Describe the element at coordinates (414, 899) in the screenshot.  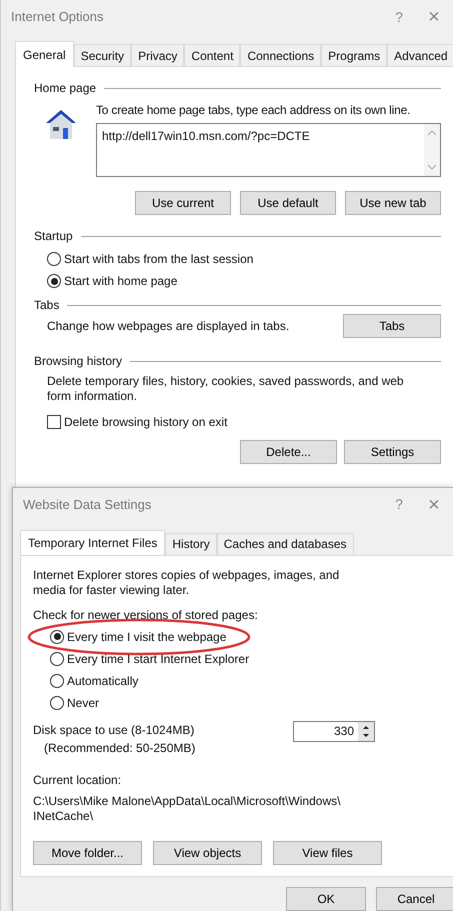
I see `dialog-button: Cancel` at that location.